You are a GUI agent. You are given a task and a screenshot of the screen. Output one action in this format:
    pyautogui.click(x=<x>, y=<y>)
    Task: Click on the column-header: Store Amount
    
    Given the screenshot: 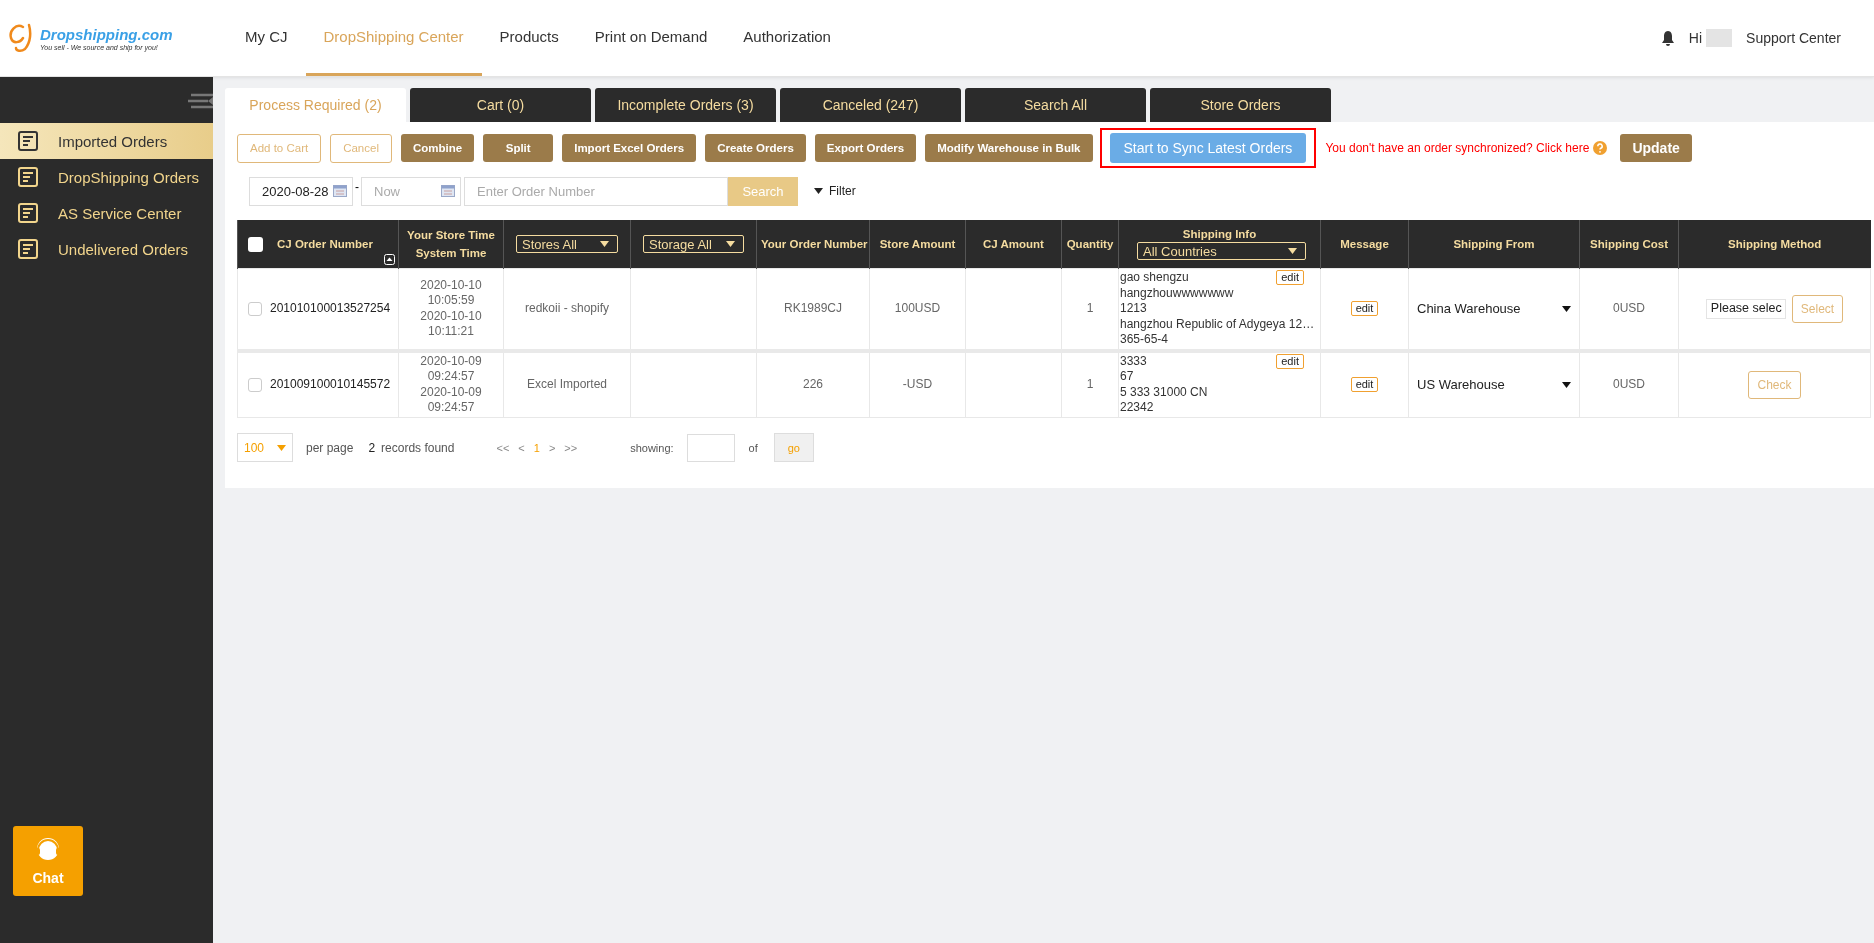 What is the action you would take?
    pyautogui.click(x=917, y=244)
    